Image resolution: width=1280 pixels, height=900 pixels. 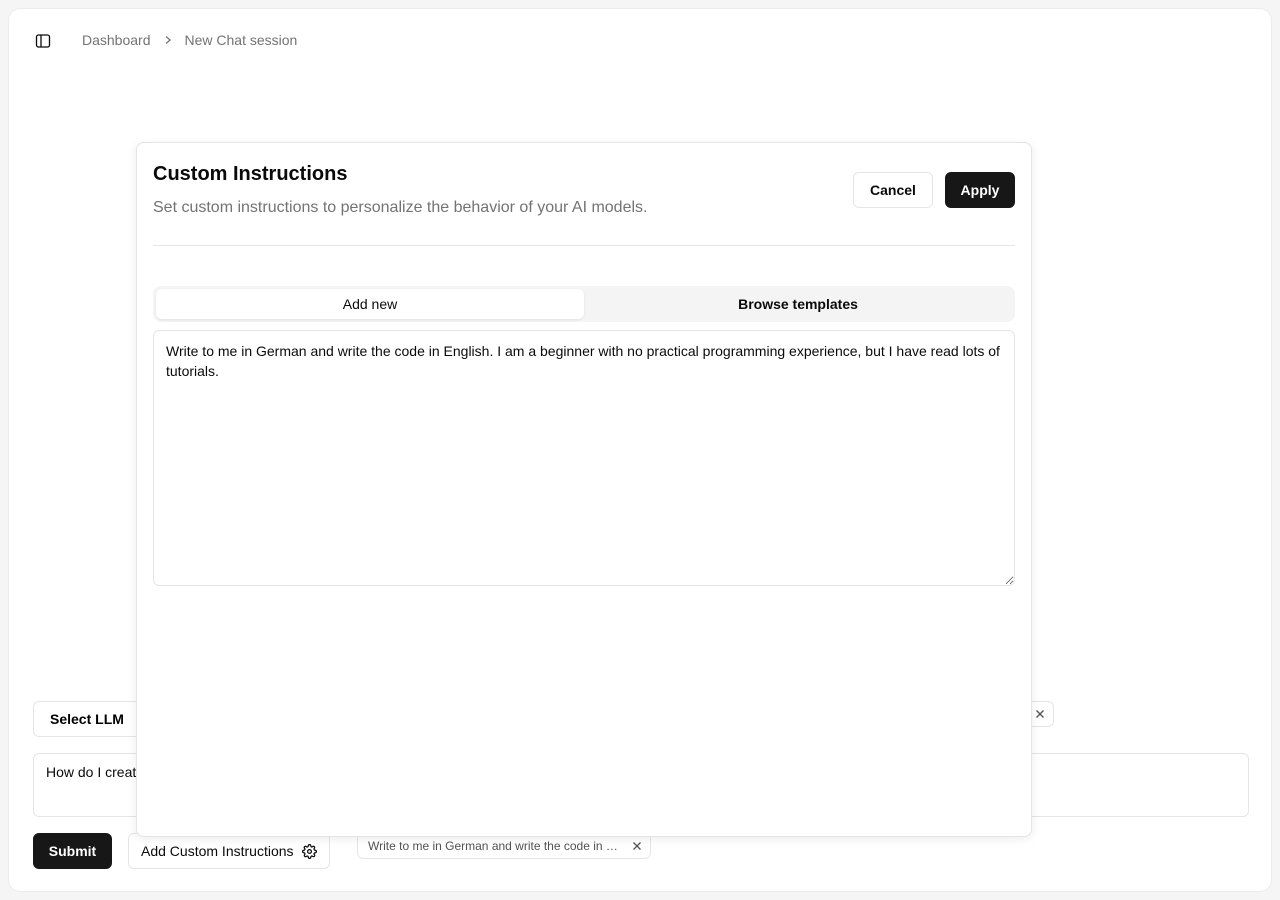 I want to click on select-llm-button: Select LLM, so click(x=87, y=719).